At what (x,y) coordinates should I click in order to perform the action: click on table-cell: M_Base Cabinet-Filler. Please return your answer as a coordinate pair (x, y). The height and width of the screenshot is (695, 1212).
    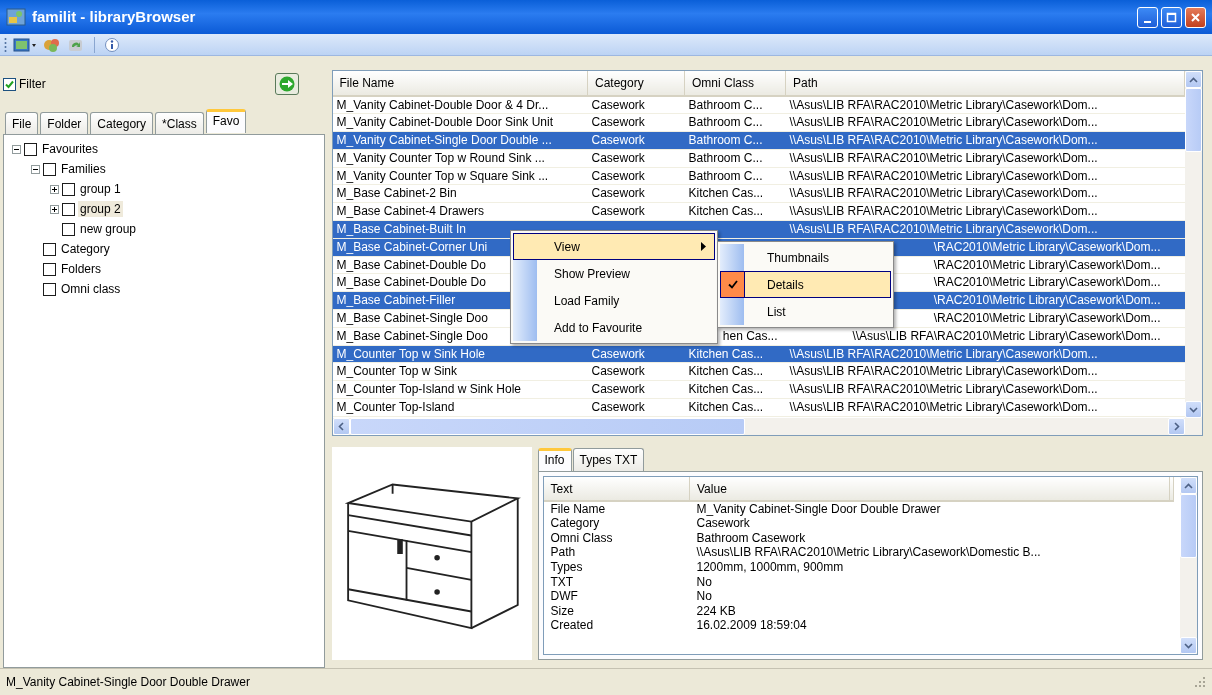
    Looking at the image, I should click on (396, 300).